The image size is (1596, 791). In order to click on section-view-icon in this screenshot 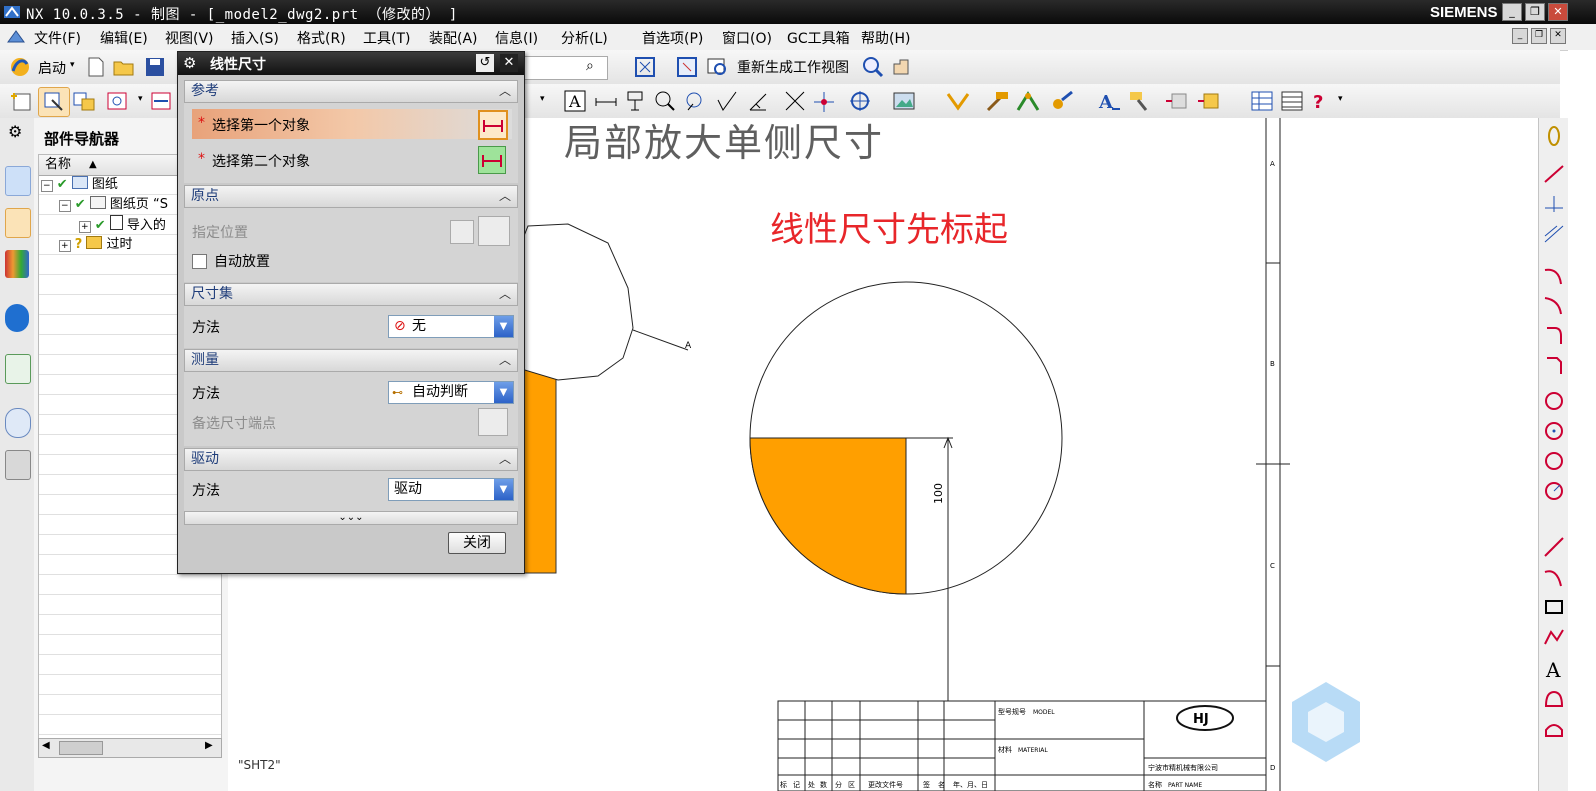, I will do `click(163, 101)`.